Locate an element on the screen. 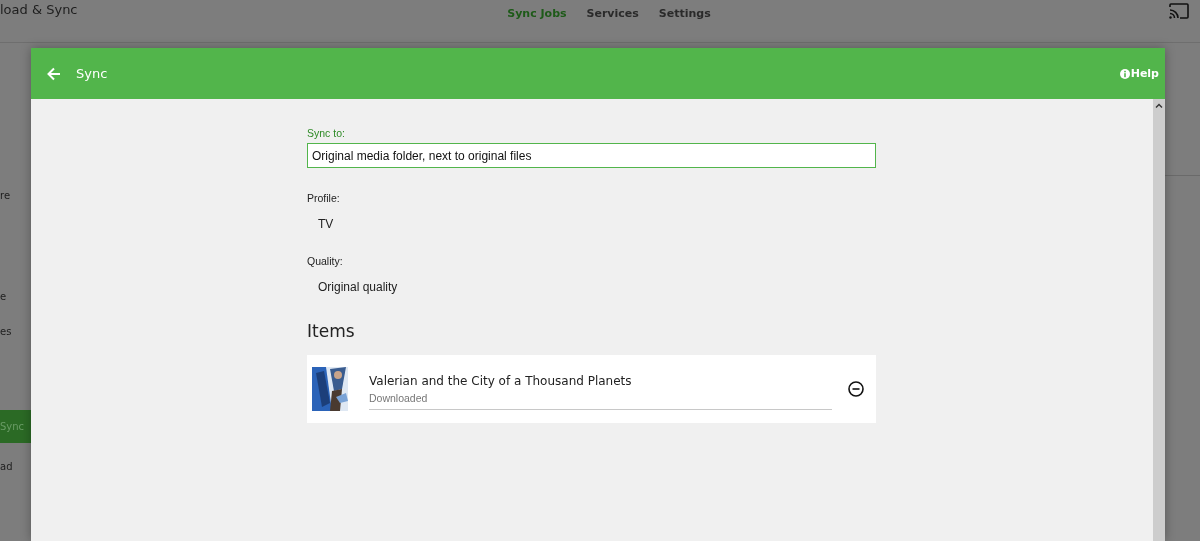  sidebar-item: ad is located at coordinates (15, 467).